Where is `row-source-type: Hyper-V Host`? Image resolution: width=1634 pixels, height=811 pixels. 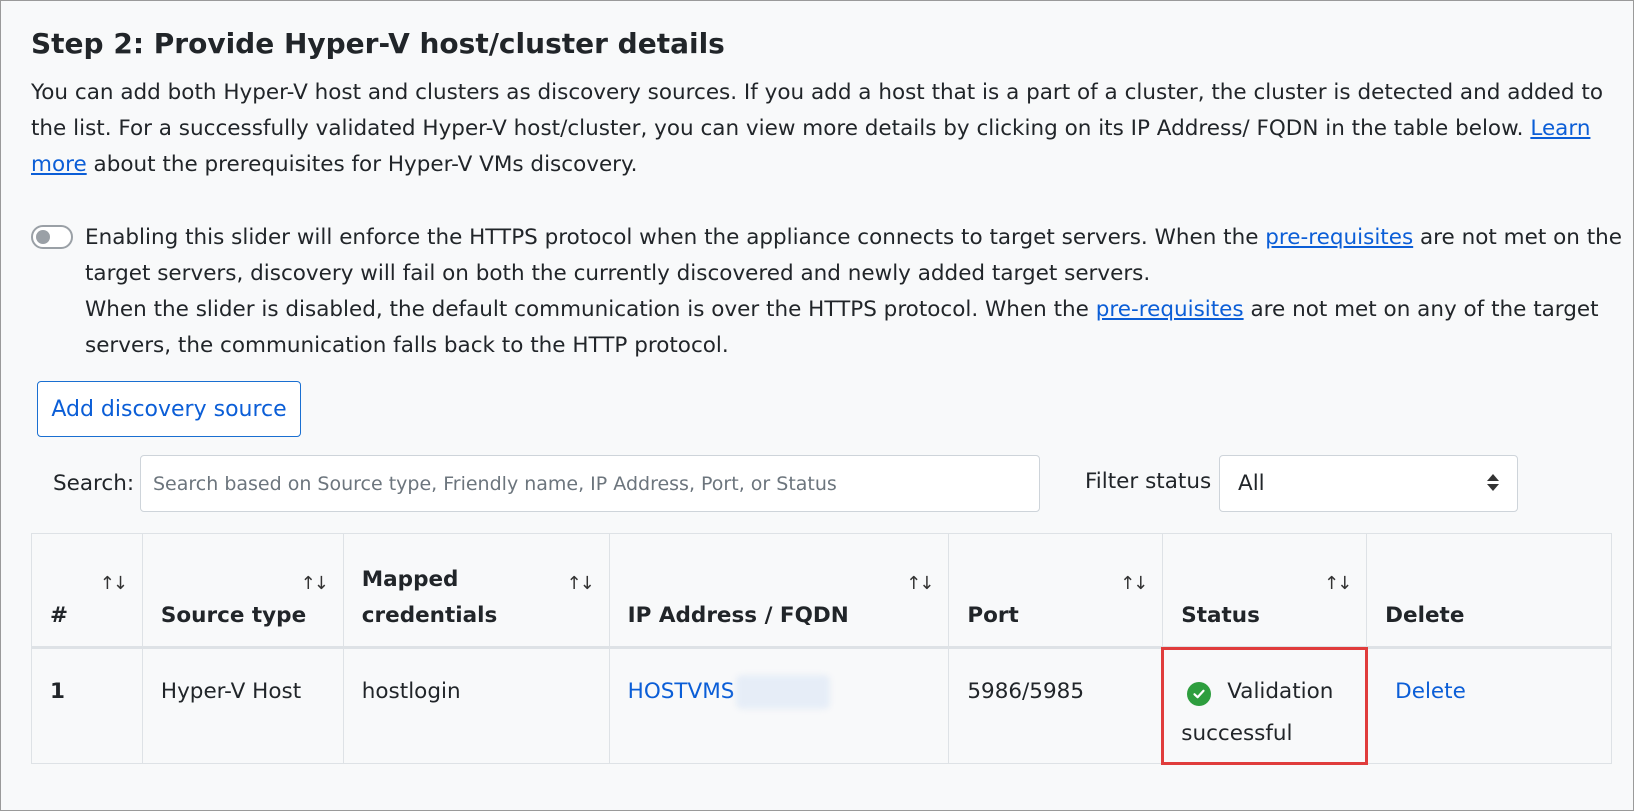
row-source-type: Hyper-V Host is located at coordinates (242, 705).